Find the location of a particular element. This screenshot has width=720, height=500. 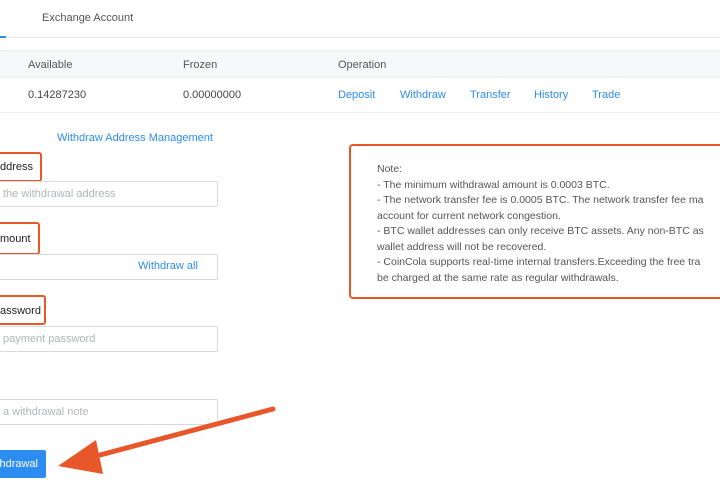

tab-exchange-account: Exchange Account is located at coordinates (87, 18).